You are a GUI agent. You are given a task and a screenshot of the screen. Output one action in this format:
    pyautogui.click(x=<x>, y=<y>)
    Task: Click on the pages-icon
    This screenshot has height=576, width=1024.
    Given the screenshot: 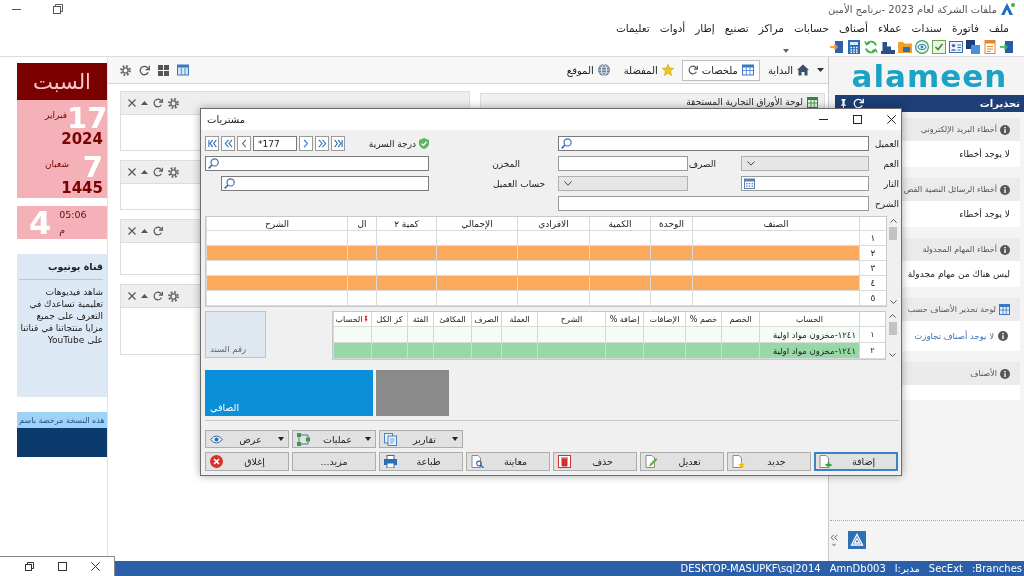 What is the action you would take?
    pyautogui.click(x=973, y=46)
    